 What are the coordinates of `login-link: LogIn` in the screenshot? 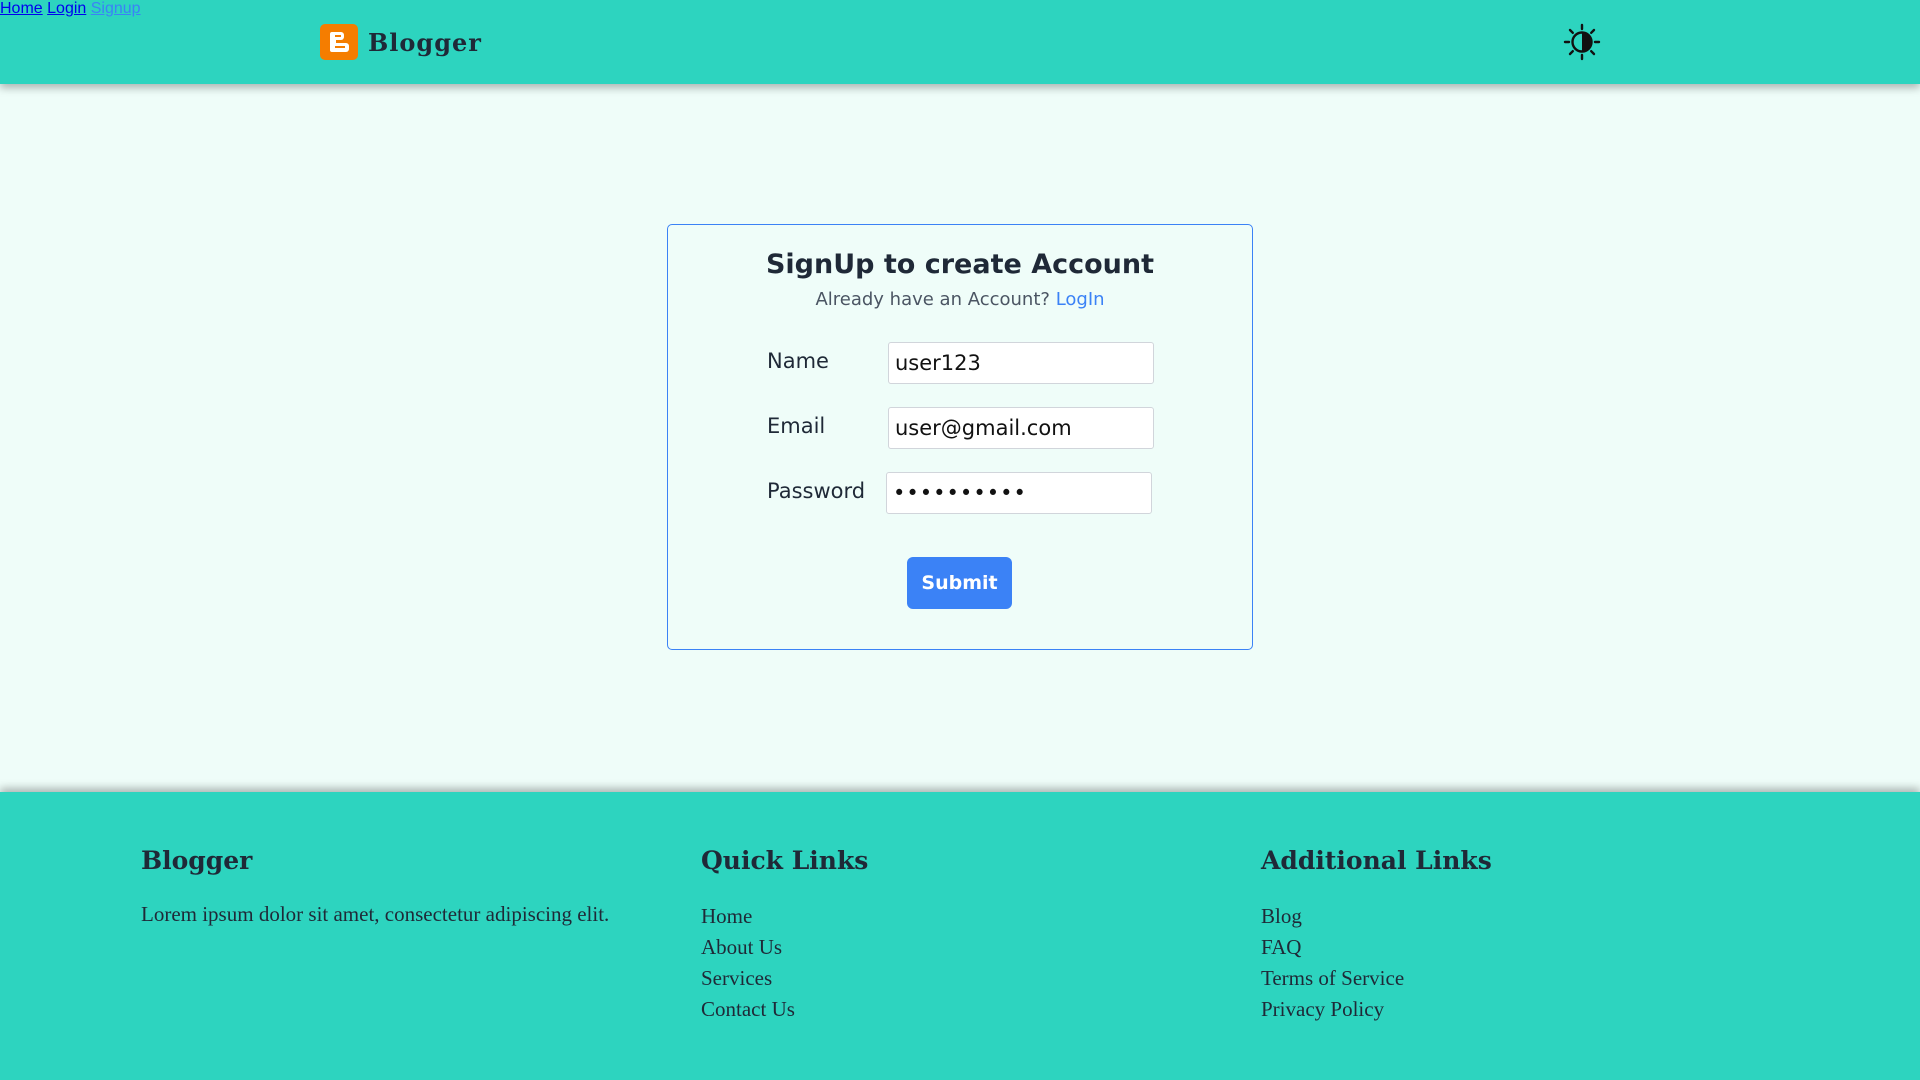 It's located at (1080, 299).